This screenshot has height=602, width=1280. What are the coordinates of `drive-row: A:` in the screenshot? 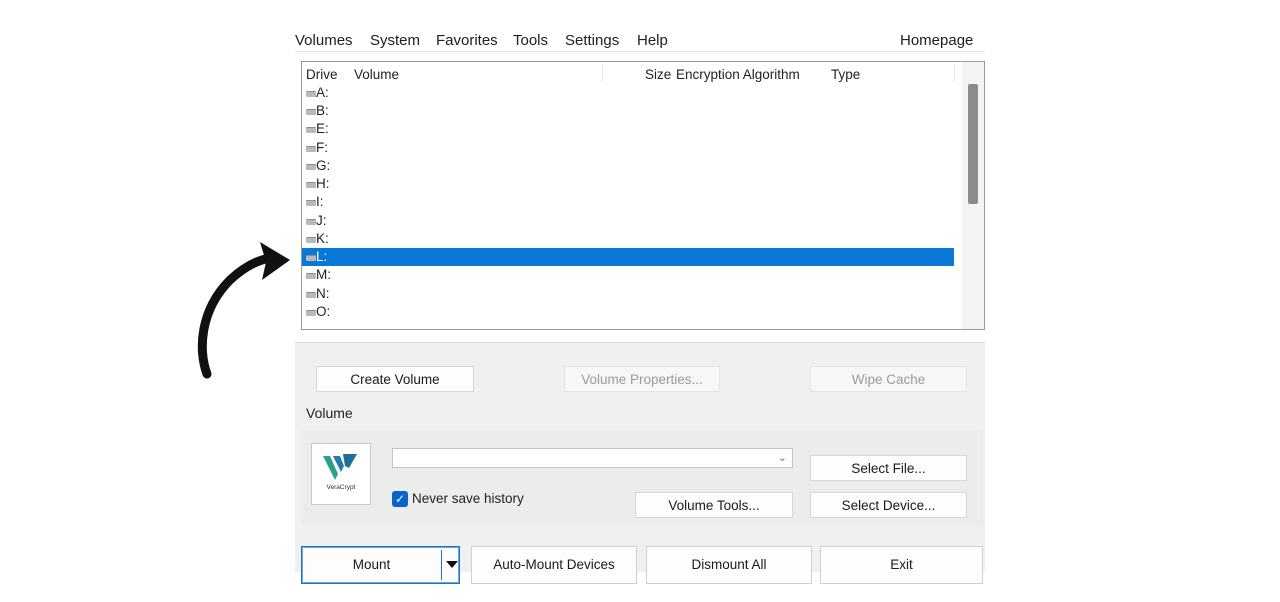 It's located at (628, 93).